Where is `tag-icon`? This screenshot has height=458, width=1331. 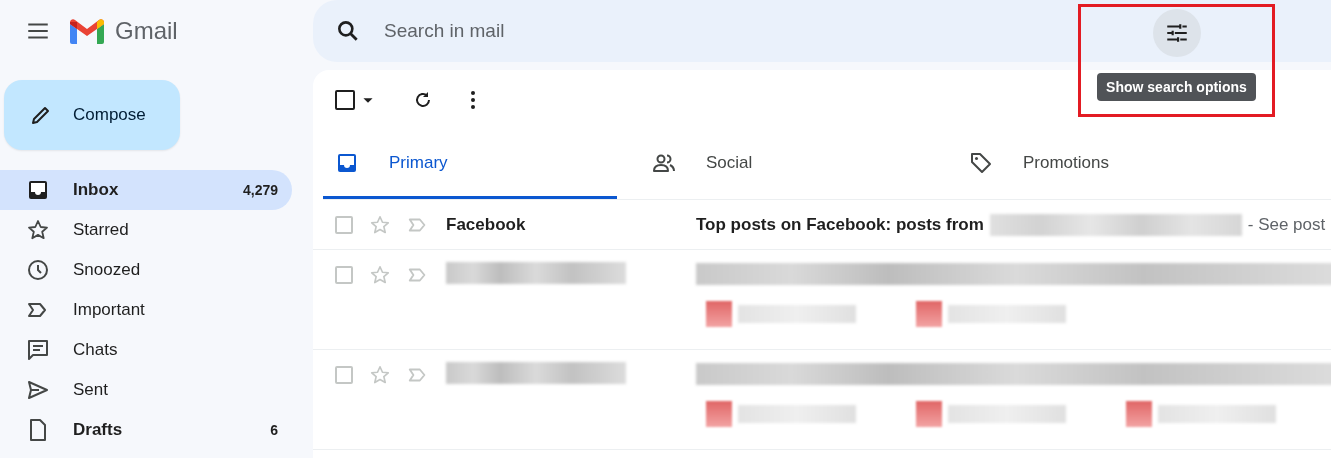
tag-icon is located at coordinates (981, 163).